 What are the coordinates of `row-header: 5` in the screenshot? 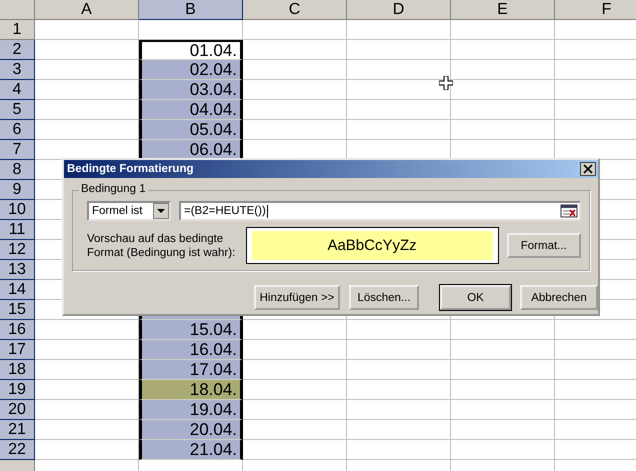 It's located at (17, 110).